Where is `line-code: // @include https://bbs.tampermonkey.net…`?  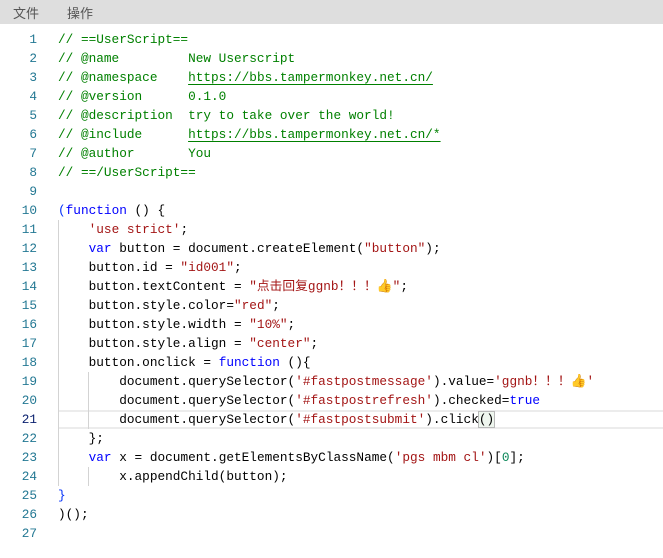 line-code: // @include https://bbs.tampermonkey.net… is located at coordinates (249, 134).